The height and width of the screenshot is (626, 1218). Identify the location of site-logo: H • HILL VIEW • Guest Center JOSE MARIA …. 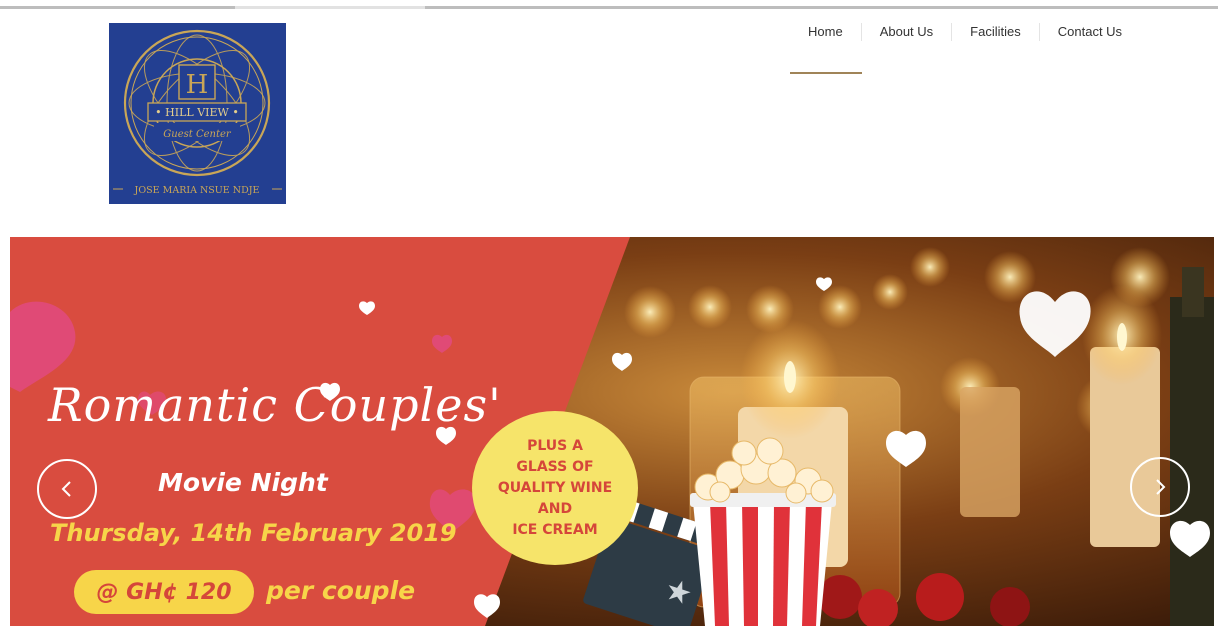
(197, 113).